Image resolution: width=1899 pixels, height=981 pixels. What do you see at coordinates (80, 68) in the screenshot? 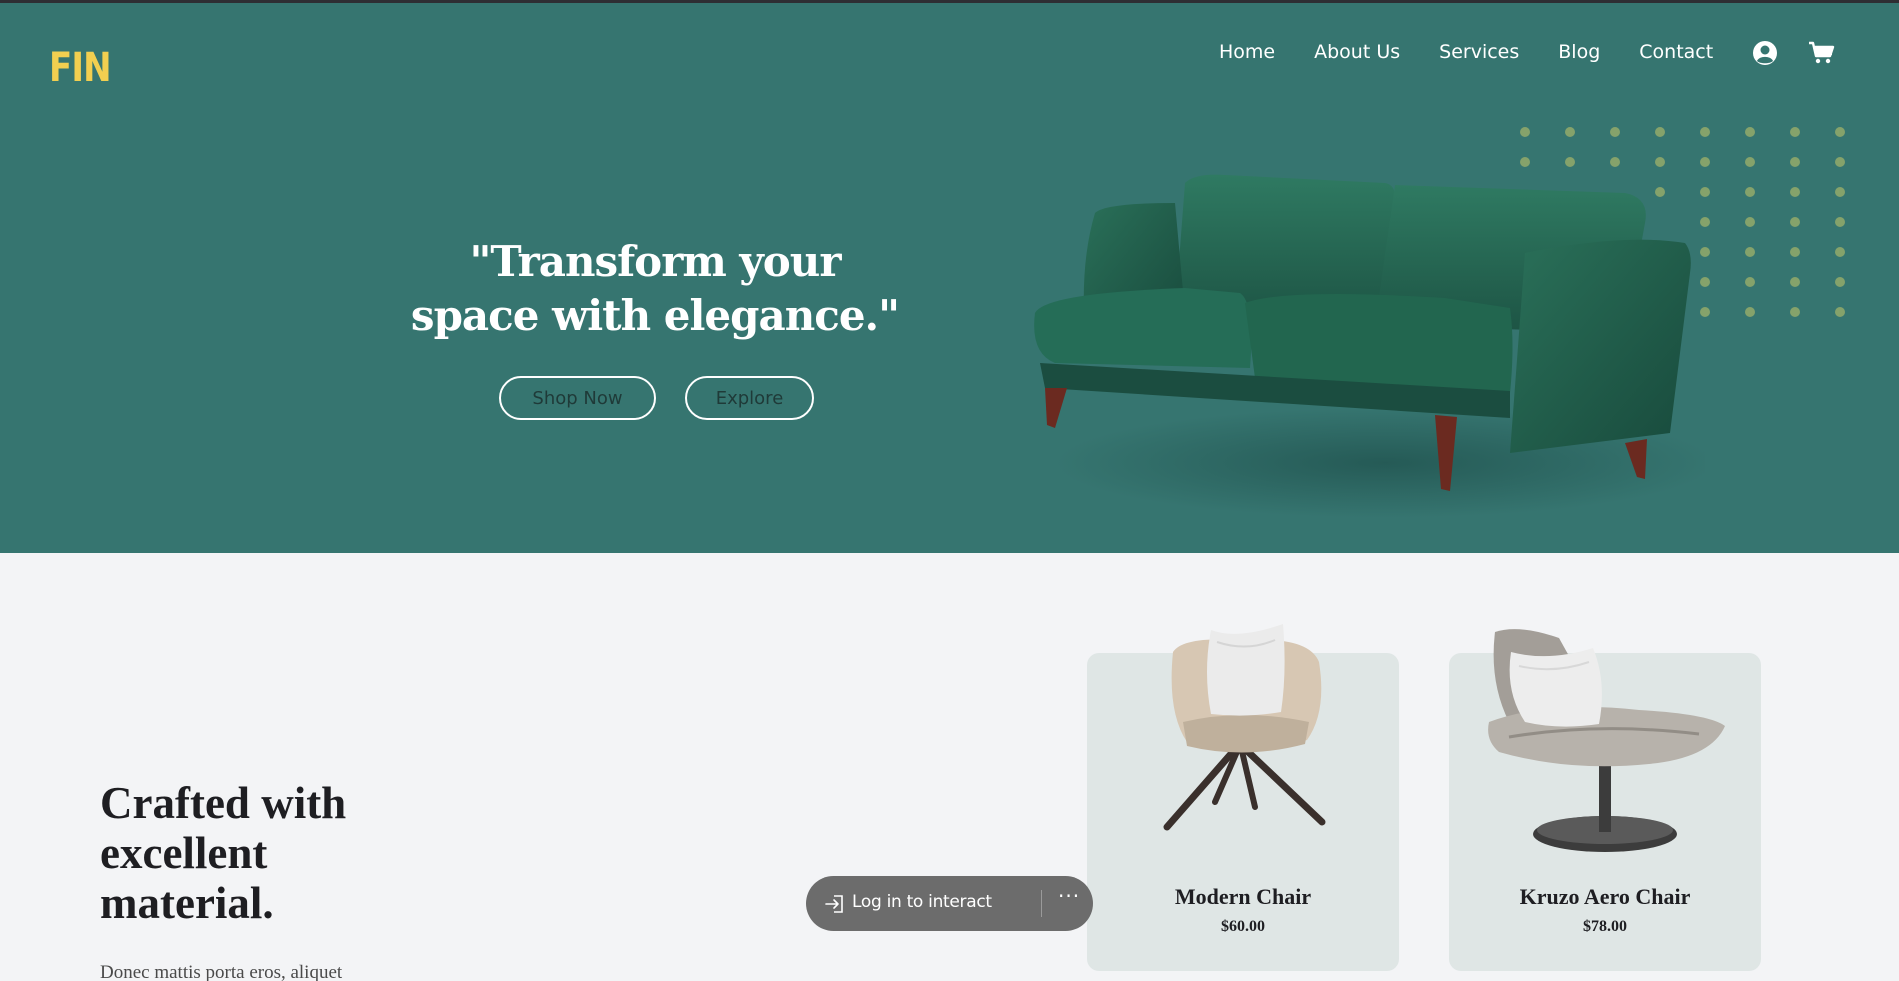
I see `brand-logo: FIN` at bounding box center [80, 68].